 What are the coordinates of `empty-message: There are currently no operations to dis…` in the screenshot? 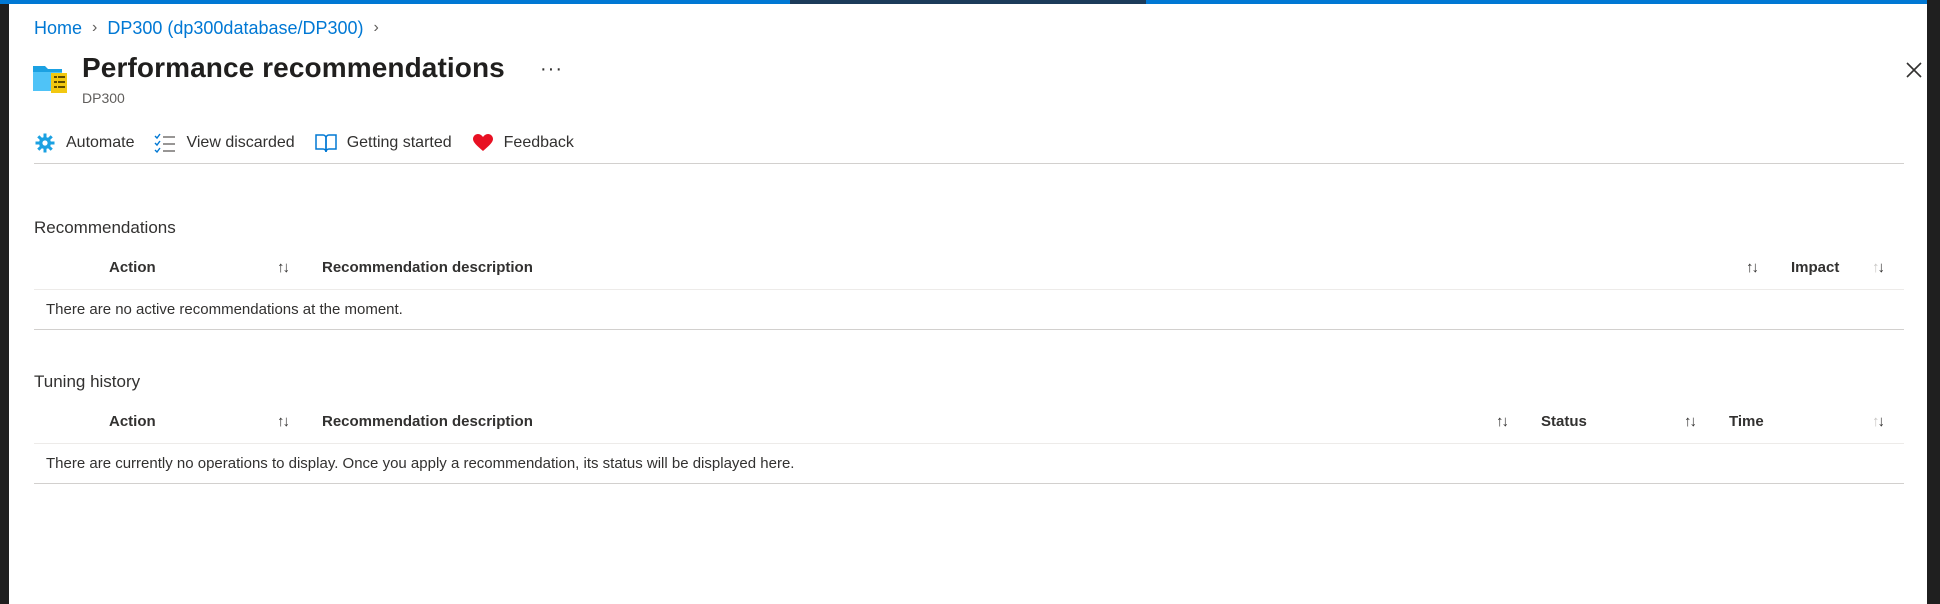 It's located at (420, 463).